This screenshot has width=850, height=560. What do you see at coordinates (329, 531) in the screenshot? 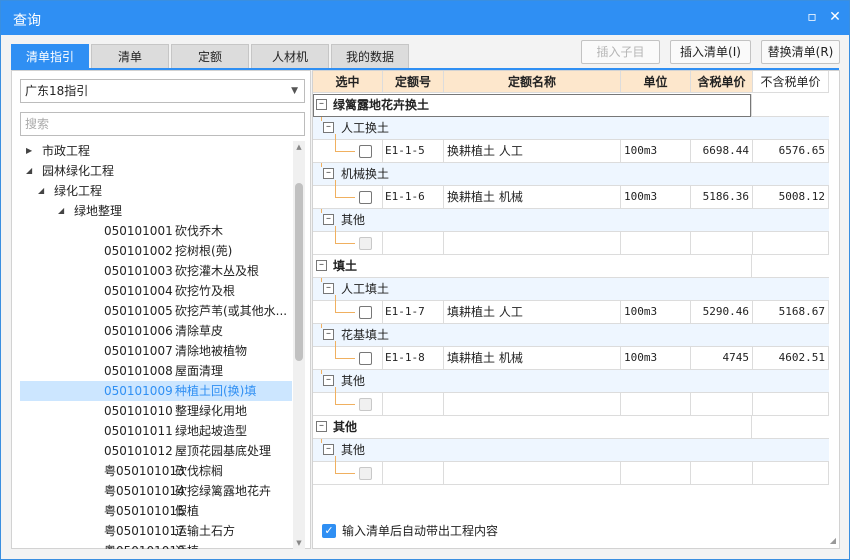
I see `auto-content-checkbox: ✓` at bounding box center [329, 531].